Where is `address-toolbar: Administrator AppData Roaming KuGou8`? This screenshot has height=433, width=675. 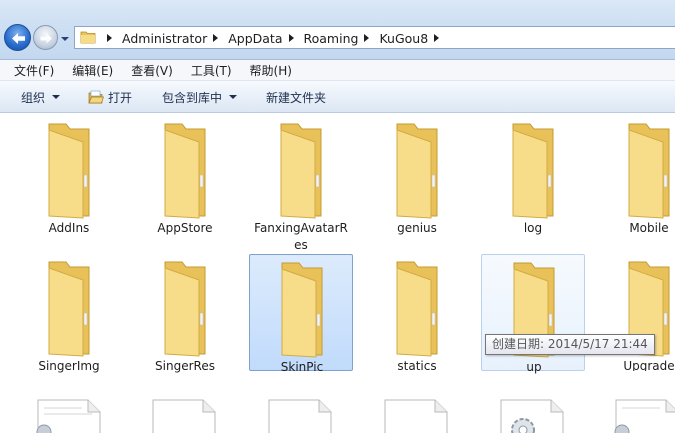 address-toolbar: Administrator AppData Roaming KuGou8 is located at coordinates (337, 30).